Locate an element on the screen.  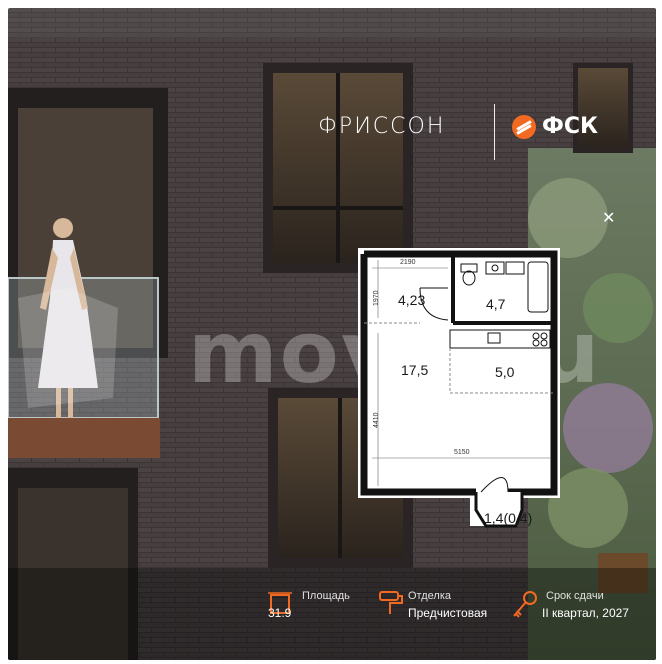
dim-left-top: 1970 is located at coordinates (376, 298).